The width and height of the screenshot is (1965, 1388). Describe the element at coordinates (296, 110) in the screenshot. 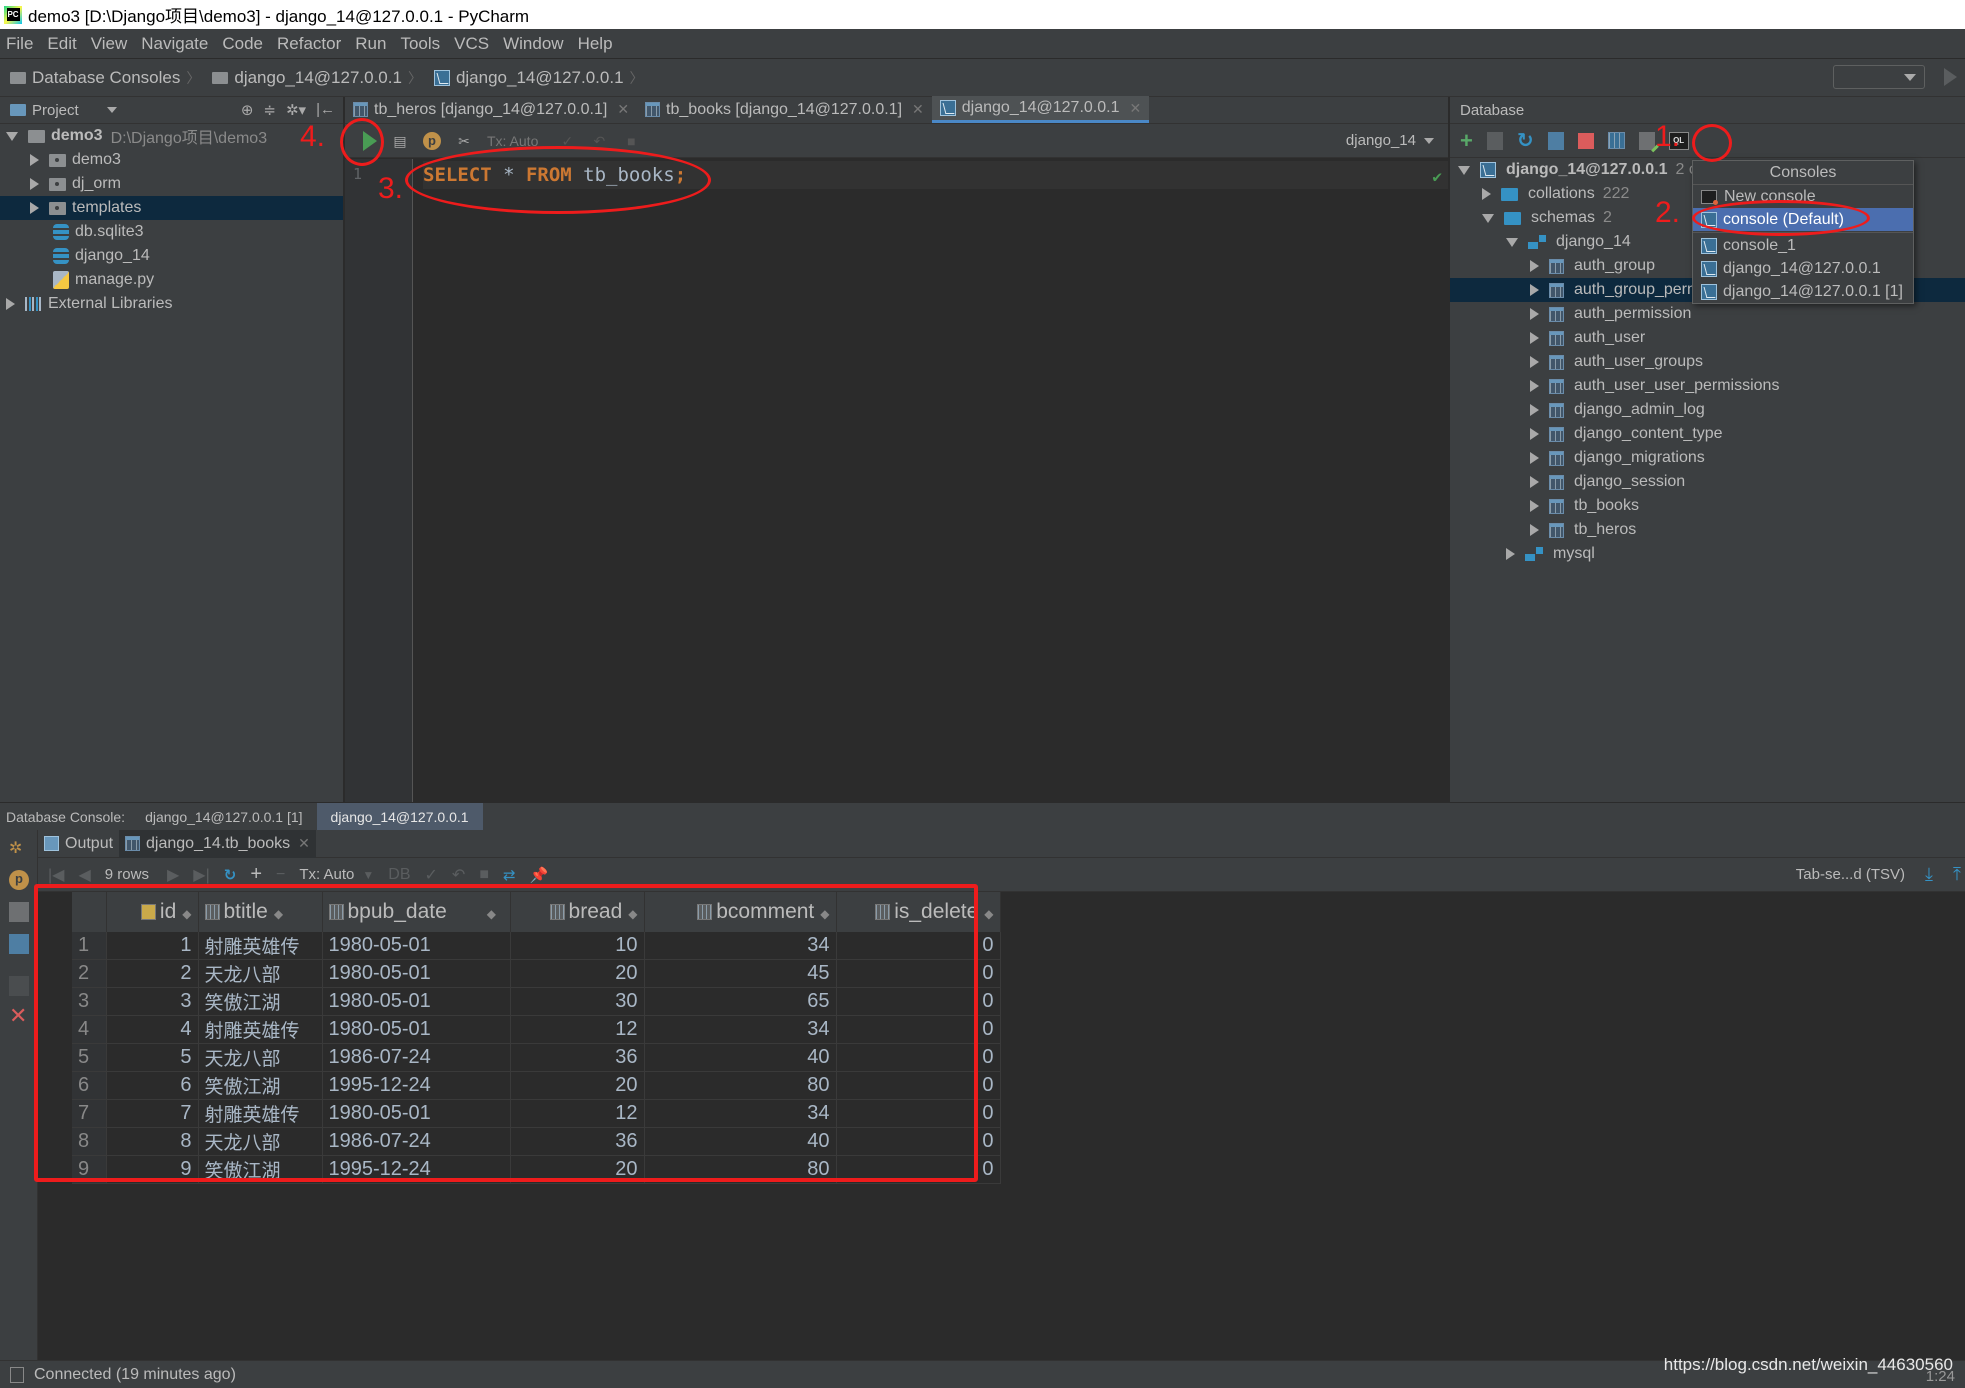

I see `gear-icon: ✲▾` at that location.